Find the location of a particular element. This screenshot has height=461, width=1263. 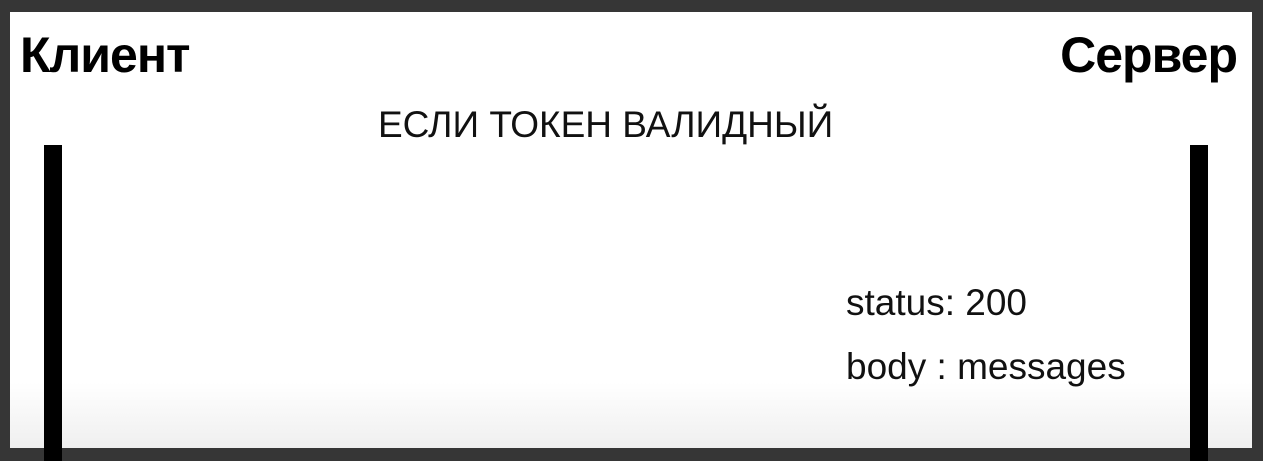

client-lifeline is located at coordinates (53, 303).